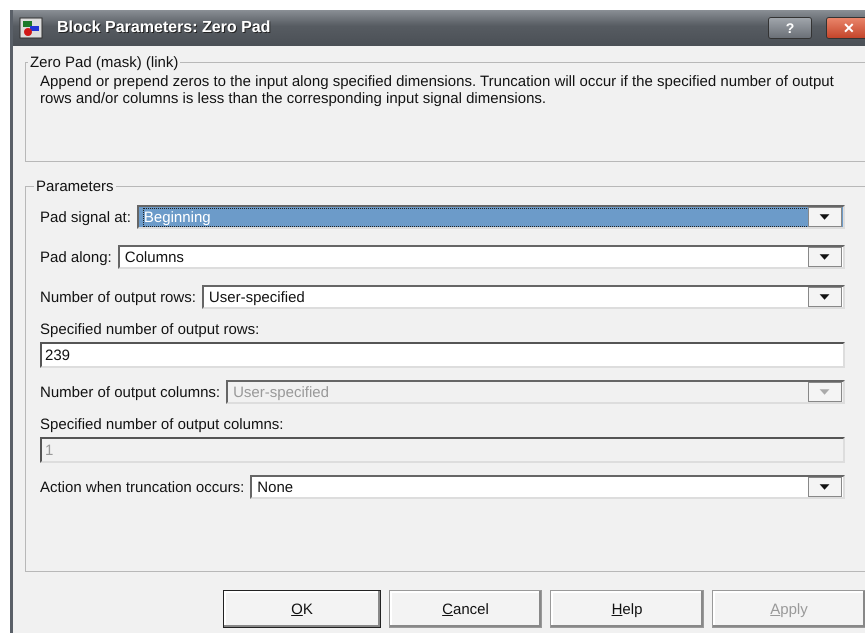 The width and height of the screenshot is (865, 633). Describe the element at coordinates (85, 217) in the screenshot. I see `field-label: Pad signal at:` at that location.